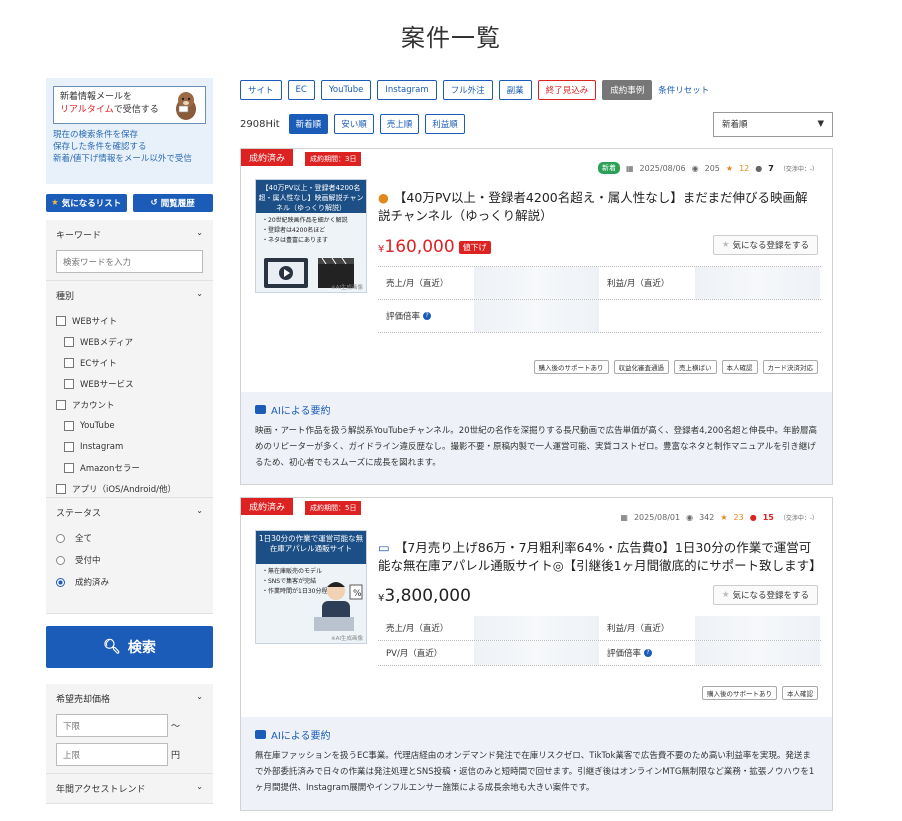 This screenshot has height=821, width=902. What do you see at coordinates (354, 124) in the screenshot?
I see `sort-button: 安い順` at bounding box center [354, 124].